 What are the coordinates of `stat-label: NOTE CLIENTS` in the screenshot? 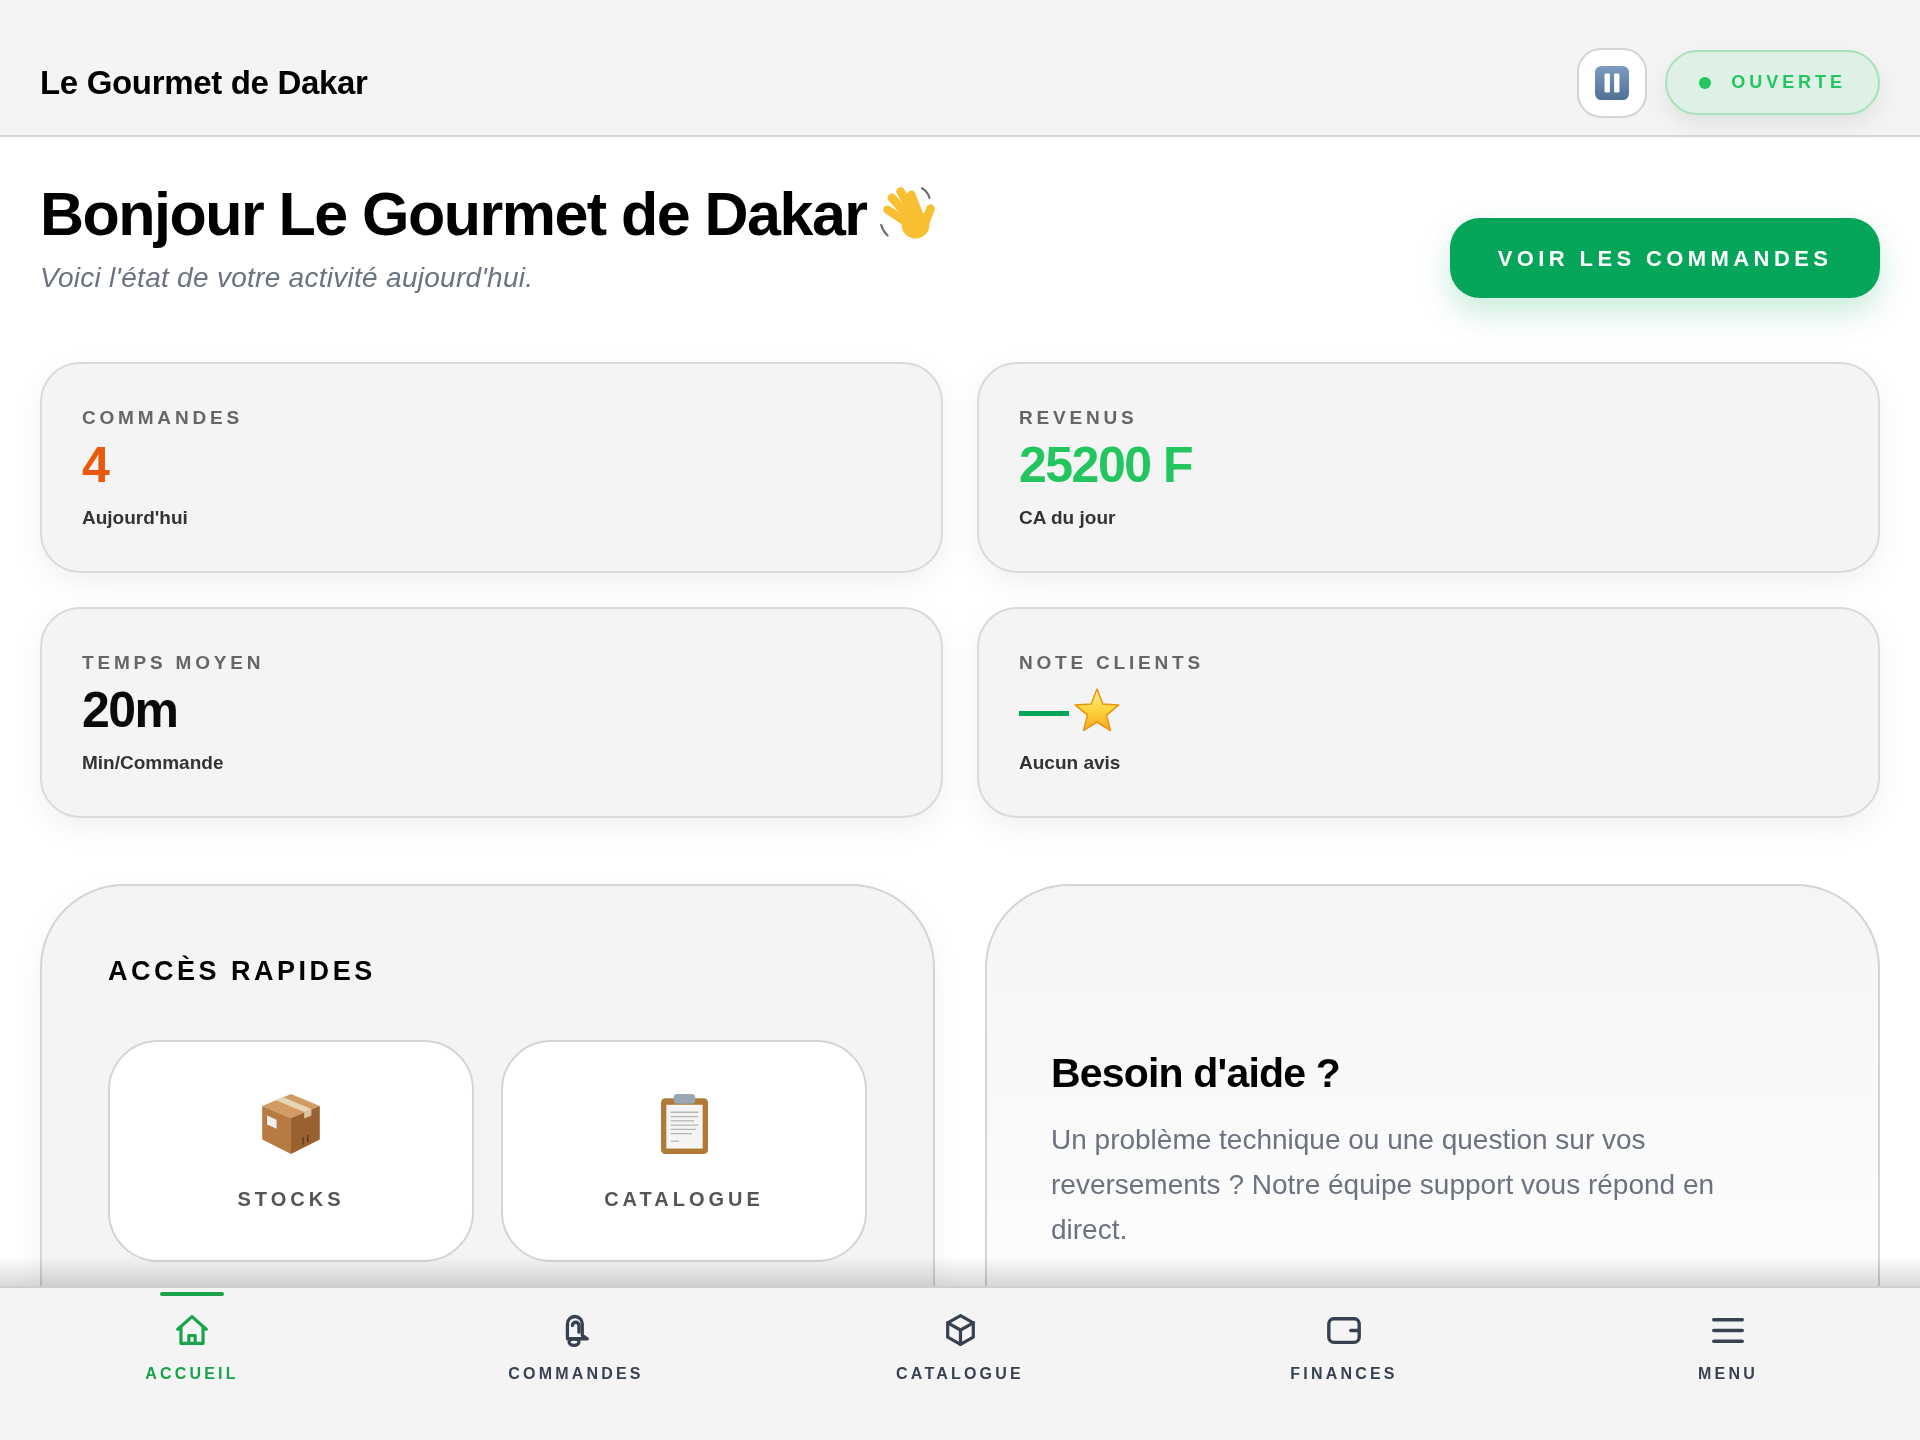 It's located at (1112, 663).